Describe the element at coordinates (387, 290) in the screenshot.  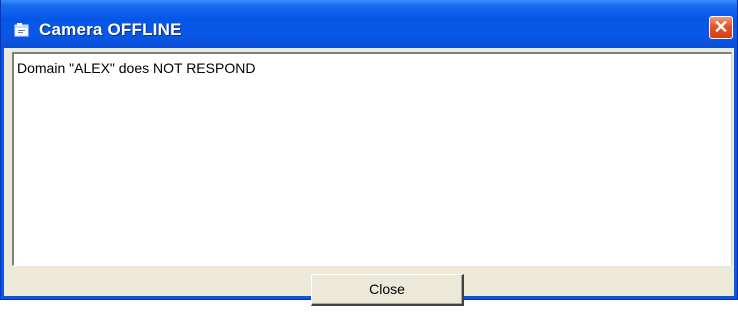
I see `close-button: Close` at that location.